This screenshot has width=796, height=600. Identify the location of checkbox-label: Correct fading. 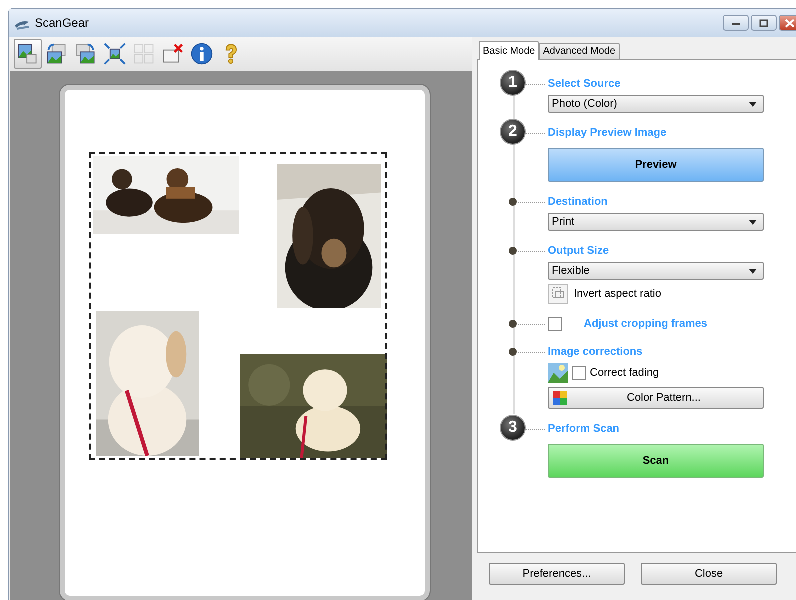
(625, 373).